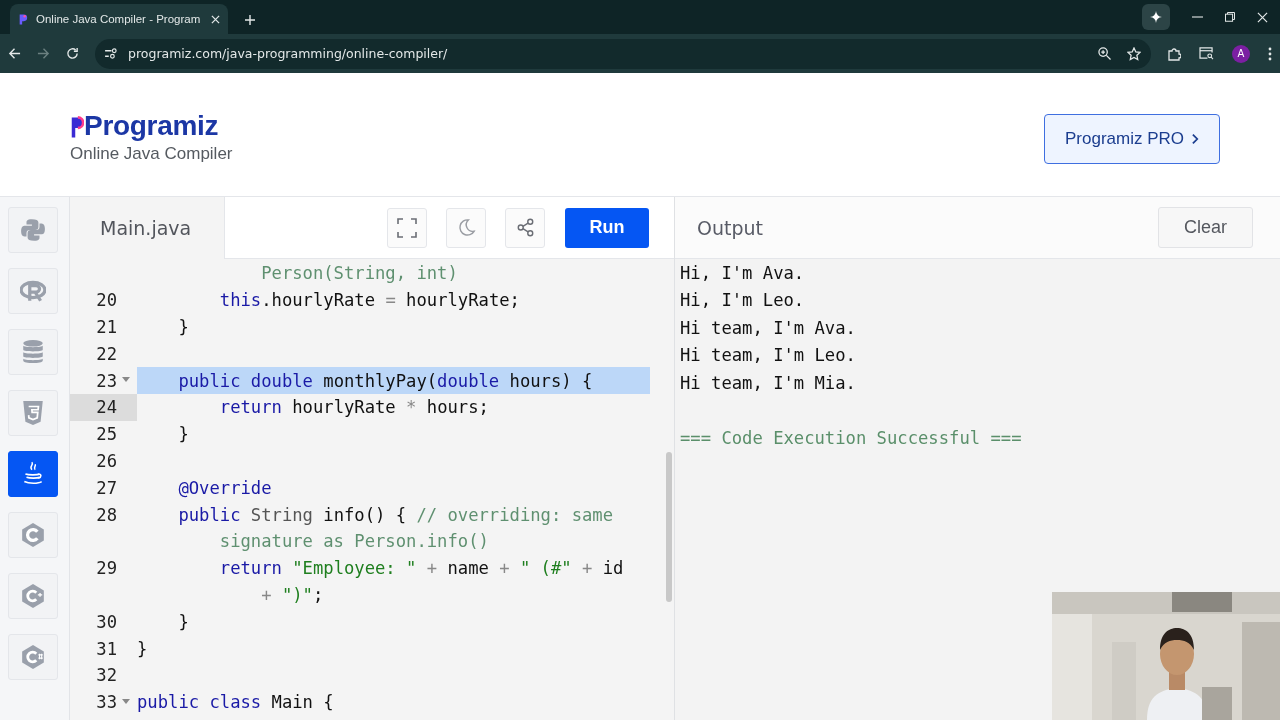 The width and height of the screenshot is (1280, 720). Describe the element at coordinates (1174, 53) in the screenshot. I see `puzzle-icon` at that location.